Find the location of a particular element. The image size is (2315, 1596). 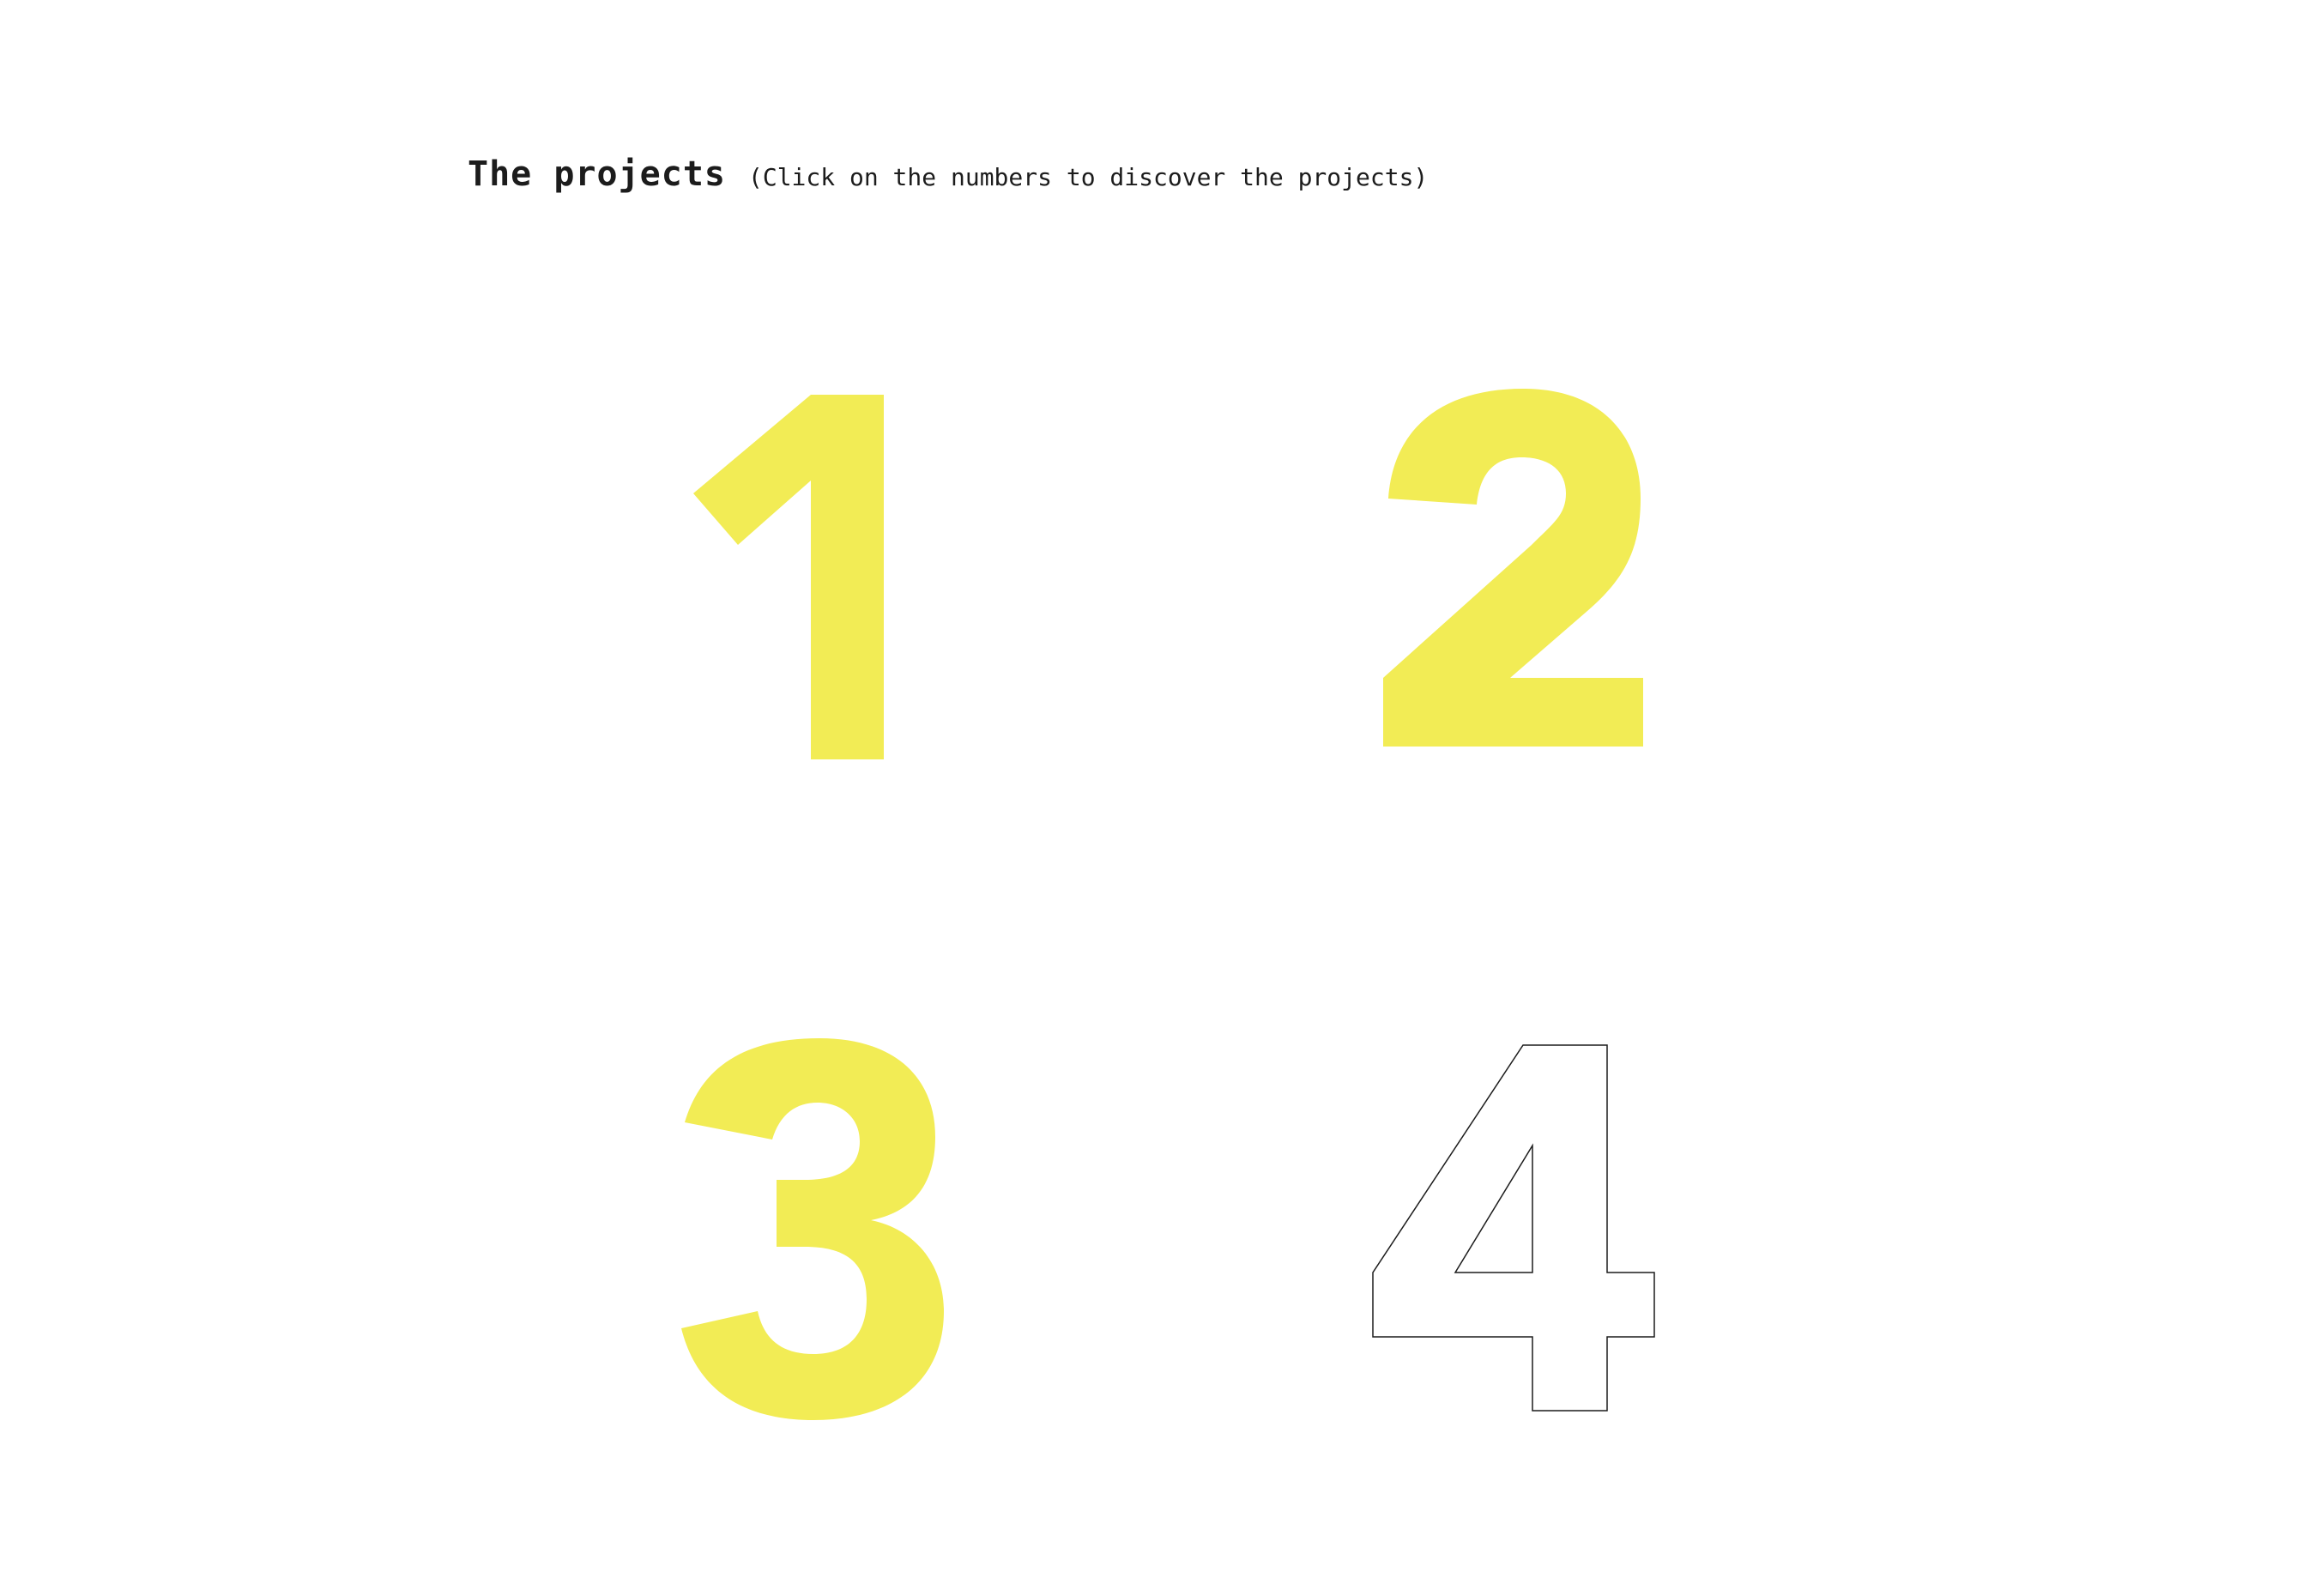

number-3-glyph is located at coordinates (812, 1229).